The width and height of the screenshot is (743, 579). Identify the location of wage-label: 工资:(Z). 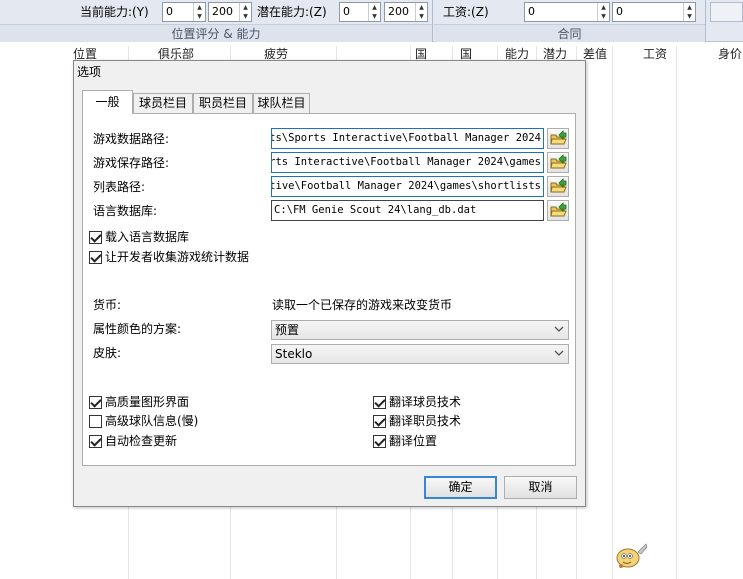
(466, 12).